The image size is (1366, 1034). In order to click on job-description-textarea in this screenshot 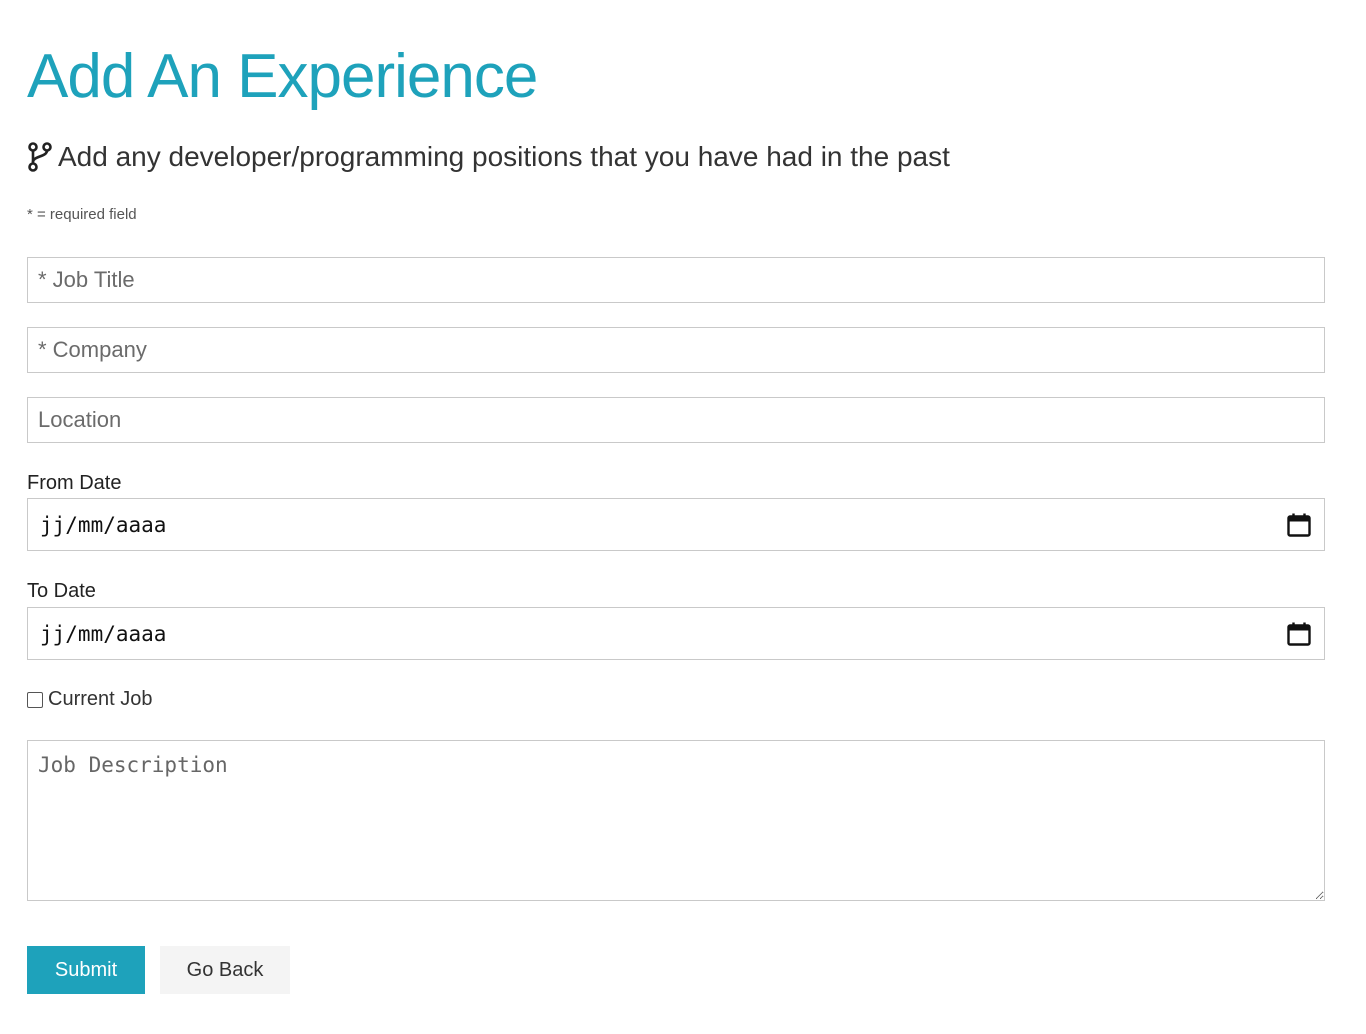, I will do `click(676, 820)`.